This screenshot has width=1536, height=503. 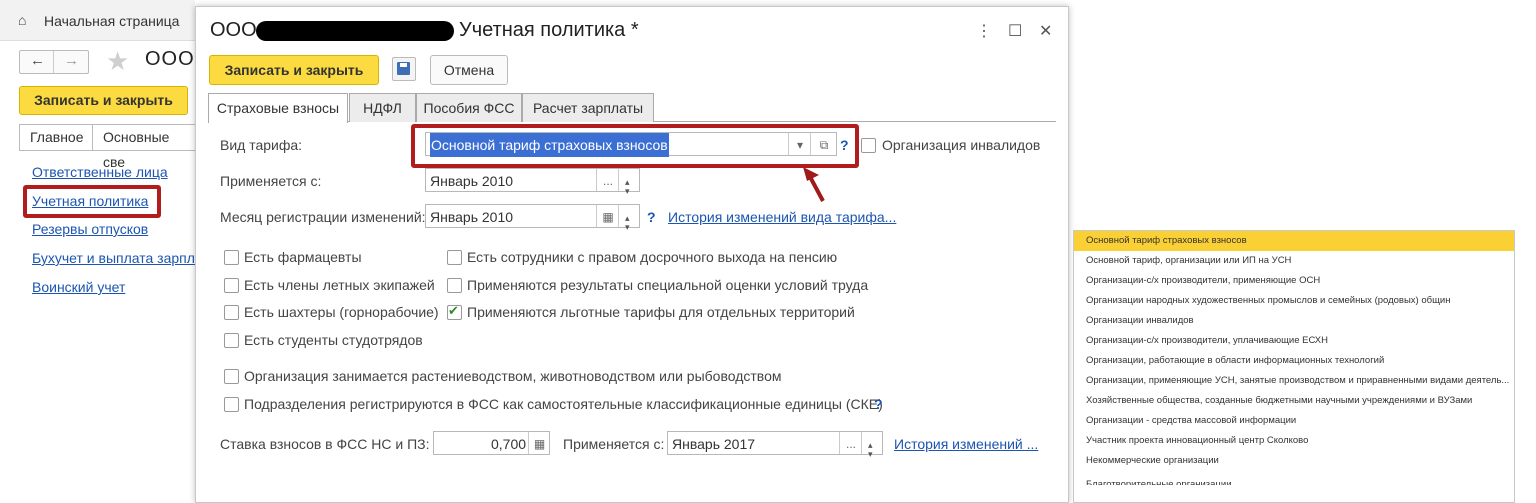 I want to click on dialog-title-prefix: ООО, so click(x=233, y=30).